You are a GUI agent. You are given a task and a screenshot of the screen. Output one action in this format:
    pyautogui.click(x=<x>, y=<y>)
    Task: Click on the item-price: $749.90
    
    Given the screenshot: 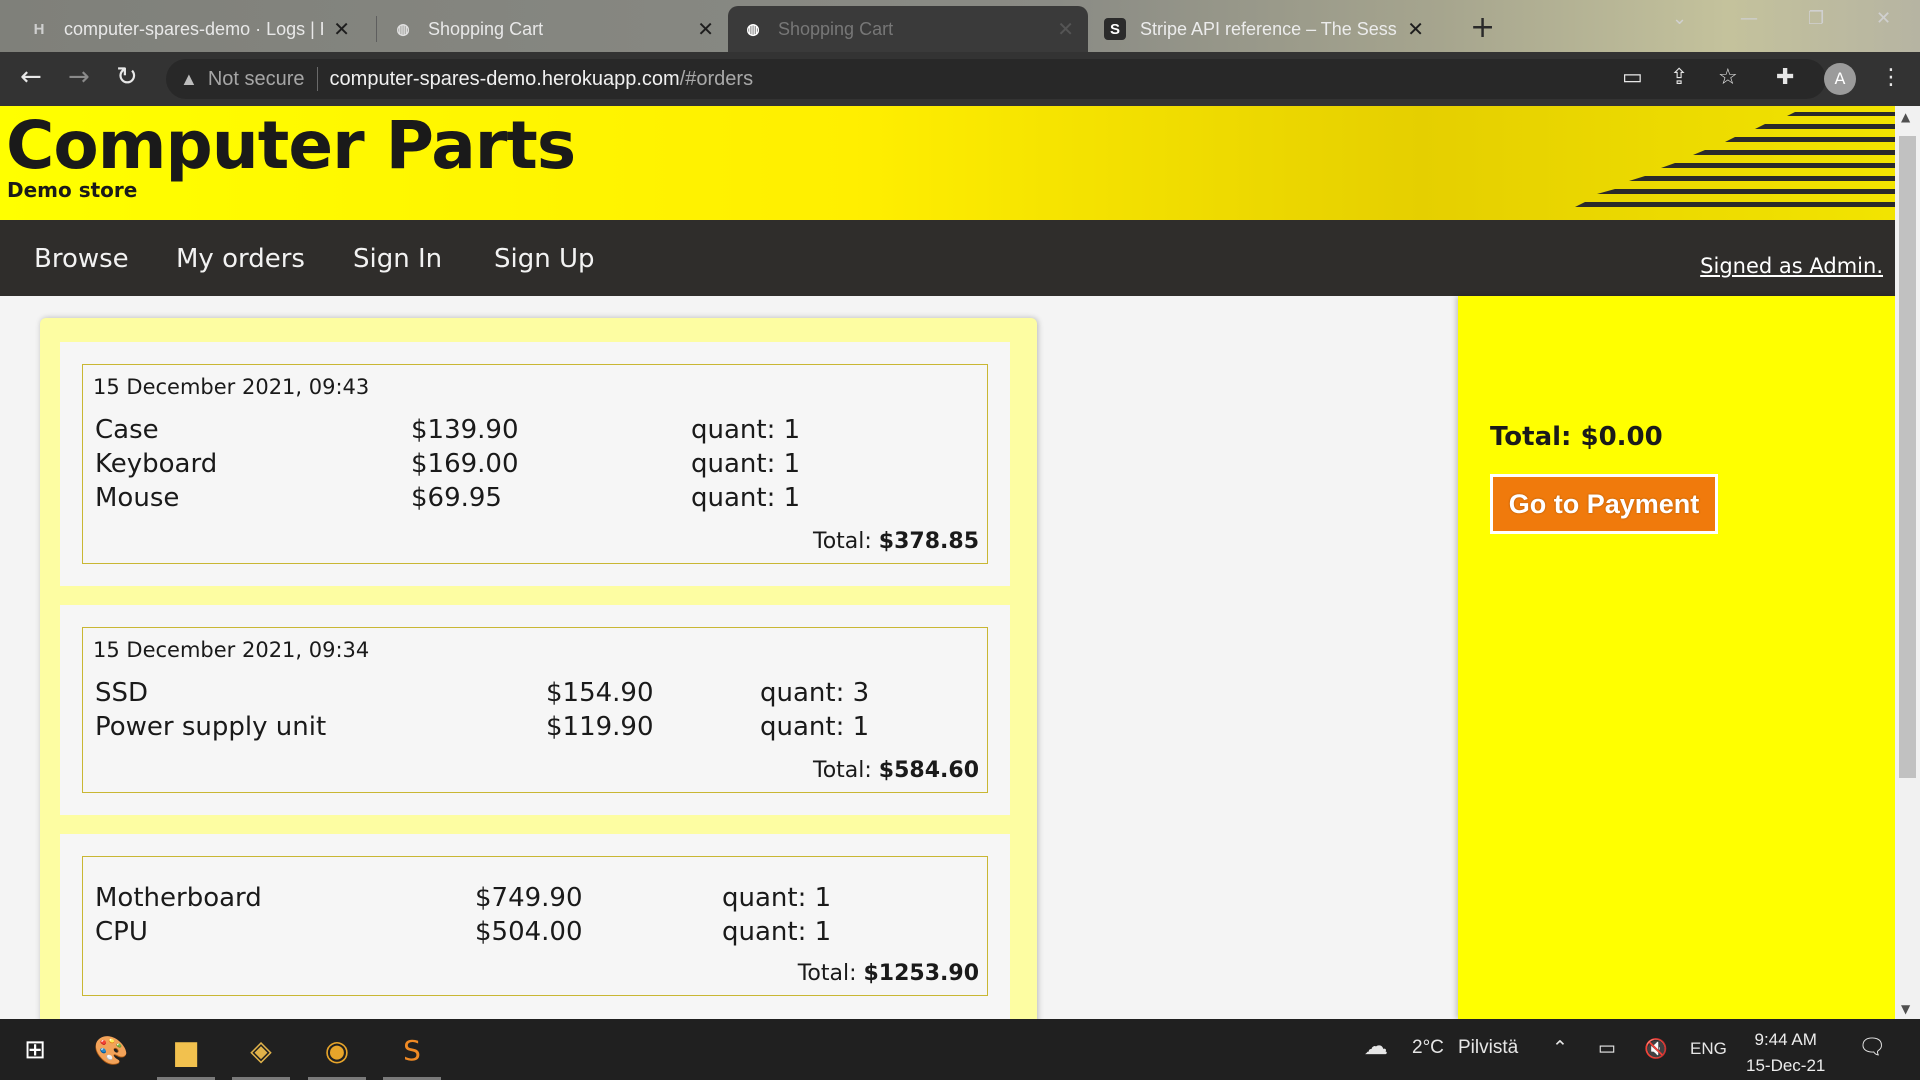 What is the action you would take?
    pyautogui.click(x=529, y=898)
    